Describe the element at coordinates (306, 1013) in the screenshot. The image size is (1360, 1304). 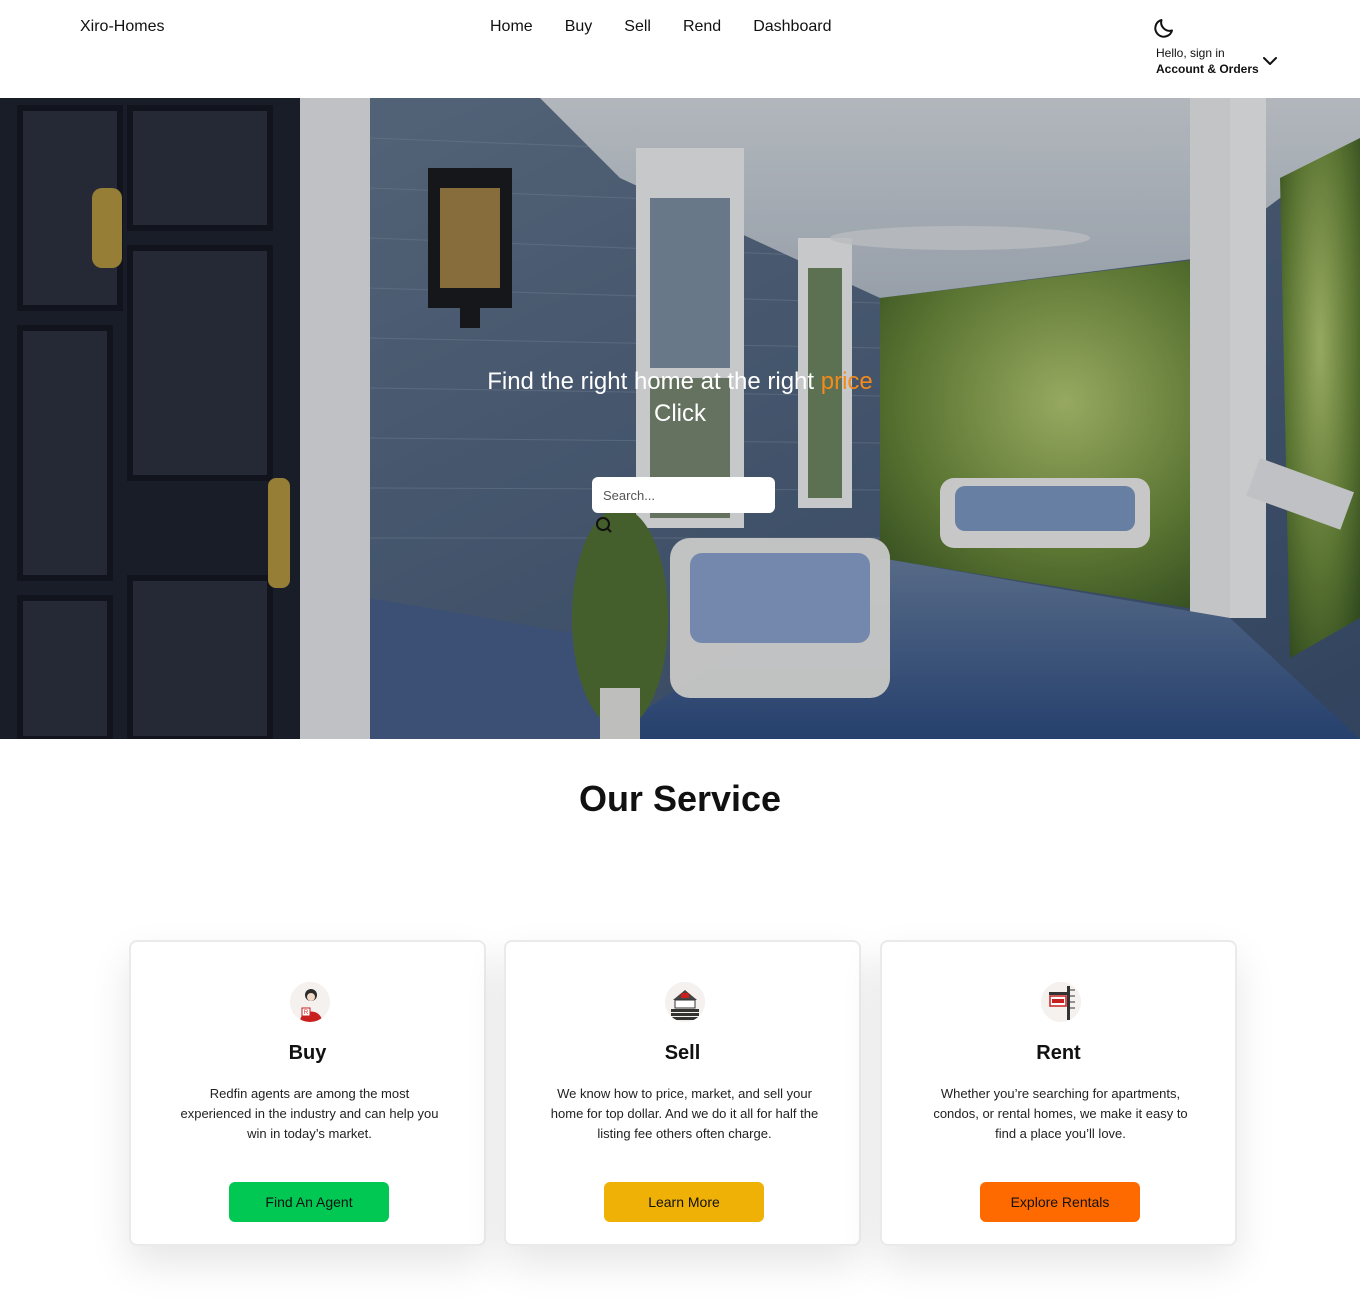
I see `svg-text: R` at that location.